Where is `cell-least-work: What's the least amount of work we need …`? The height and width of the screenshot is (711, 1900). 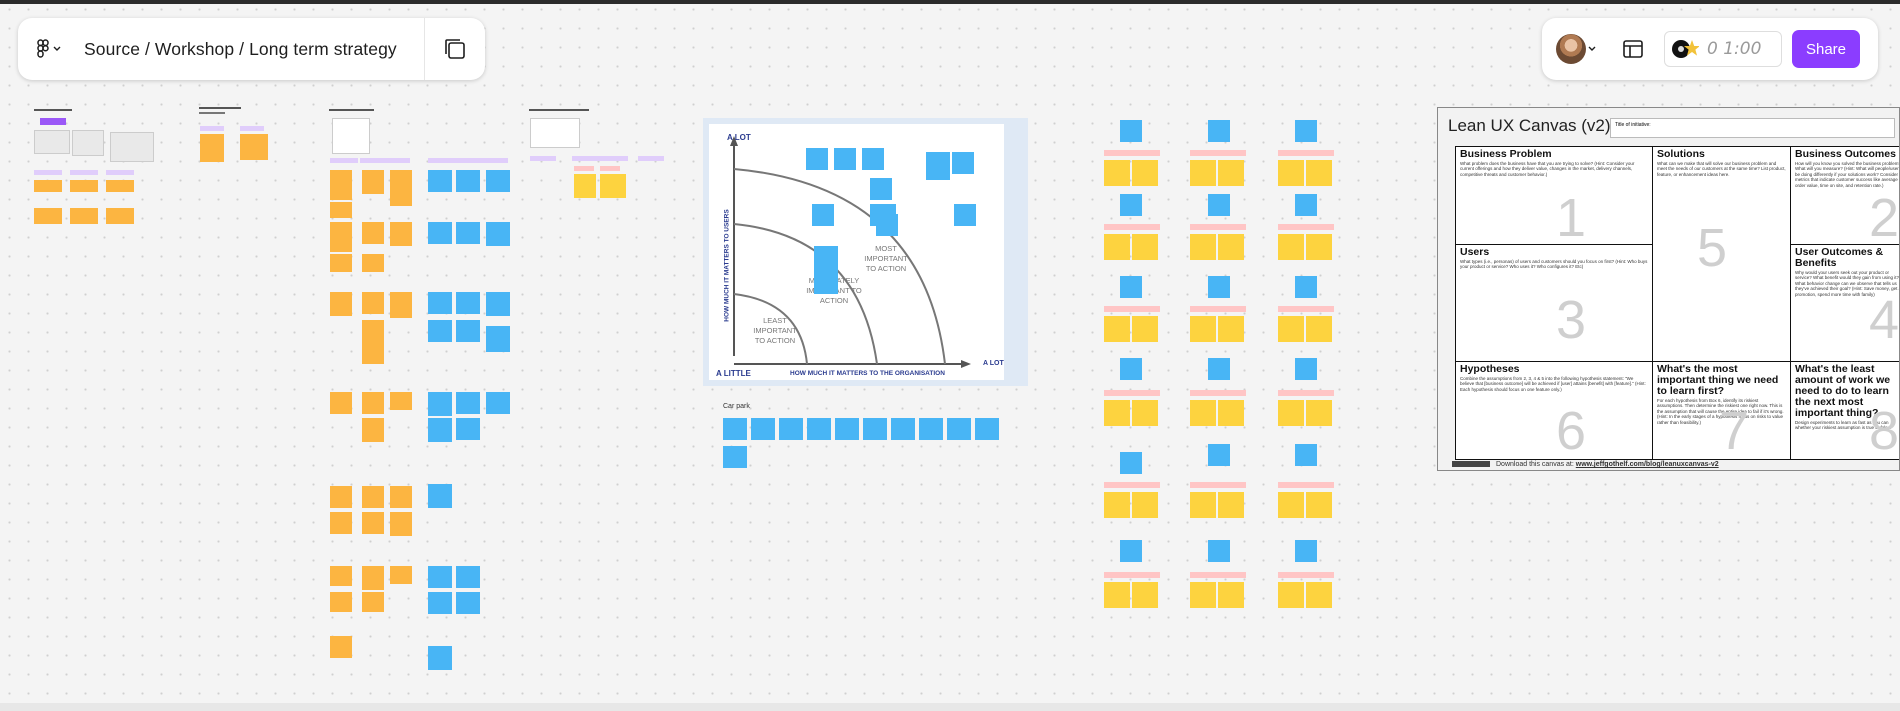 cell-least-work: What's the least amount of work we need … is located at coordinates (1844, 410).